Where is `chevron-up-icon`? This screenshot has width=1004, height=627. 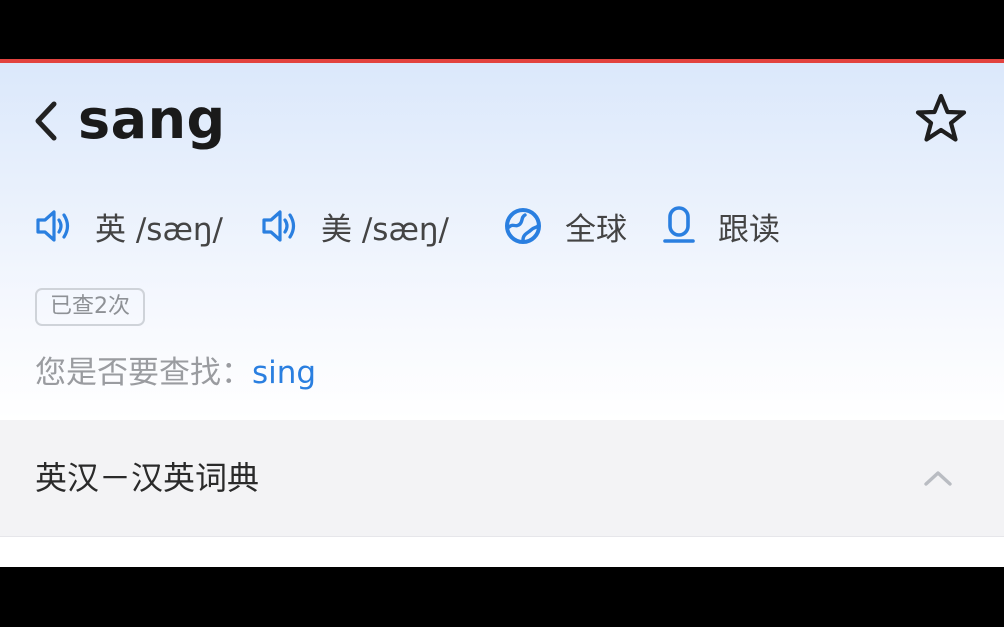 chevron-up-icon is located at coordinates (938, 478).